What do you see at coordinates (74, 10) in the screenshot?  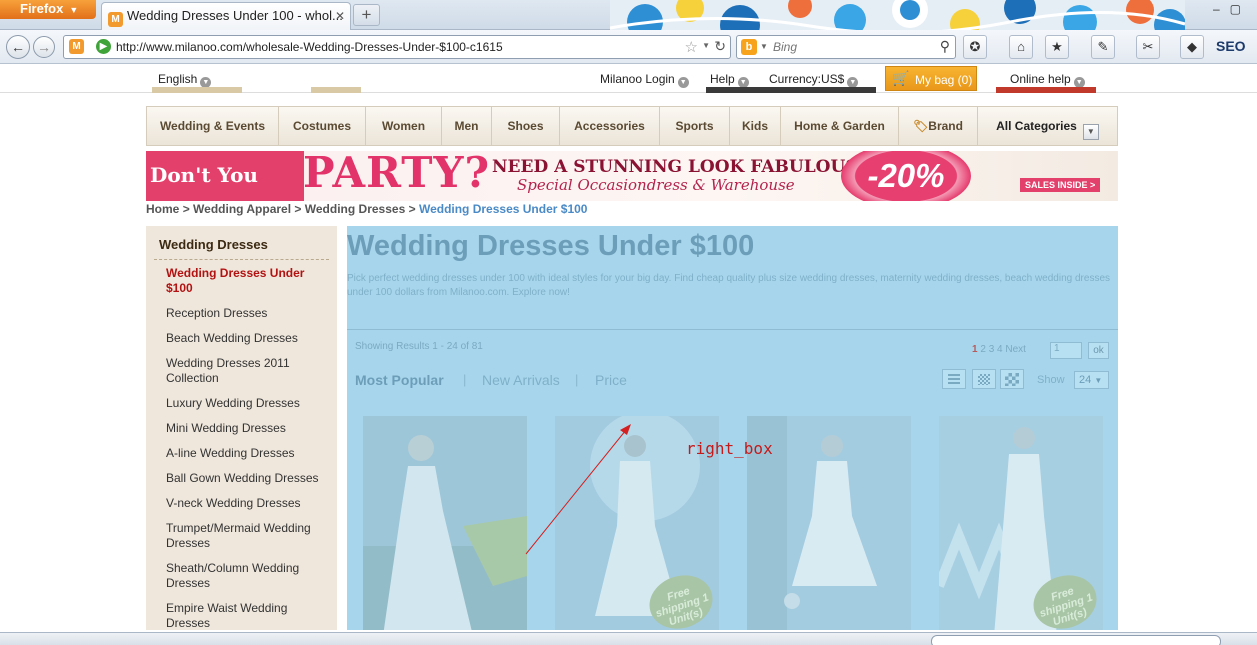 I see `chevron-down-icon: ▼` at bounding box center [74, 10].